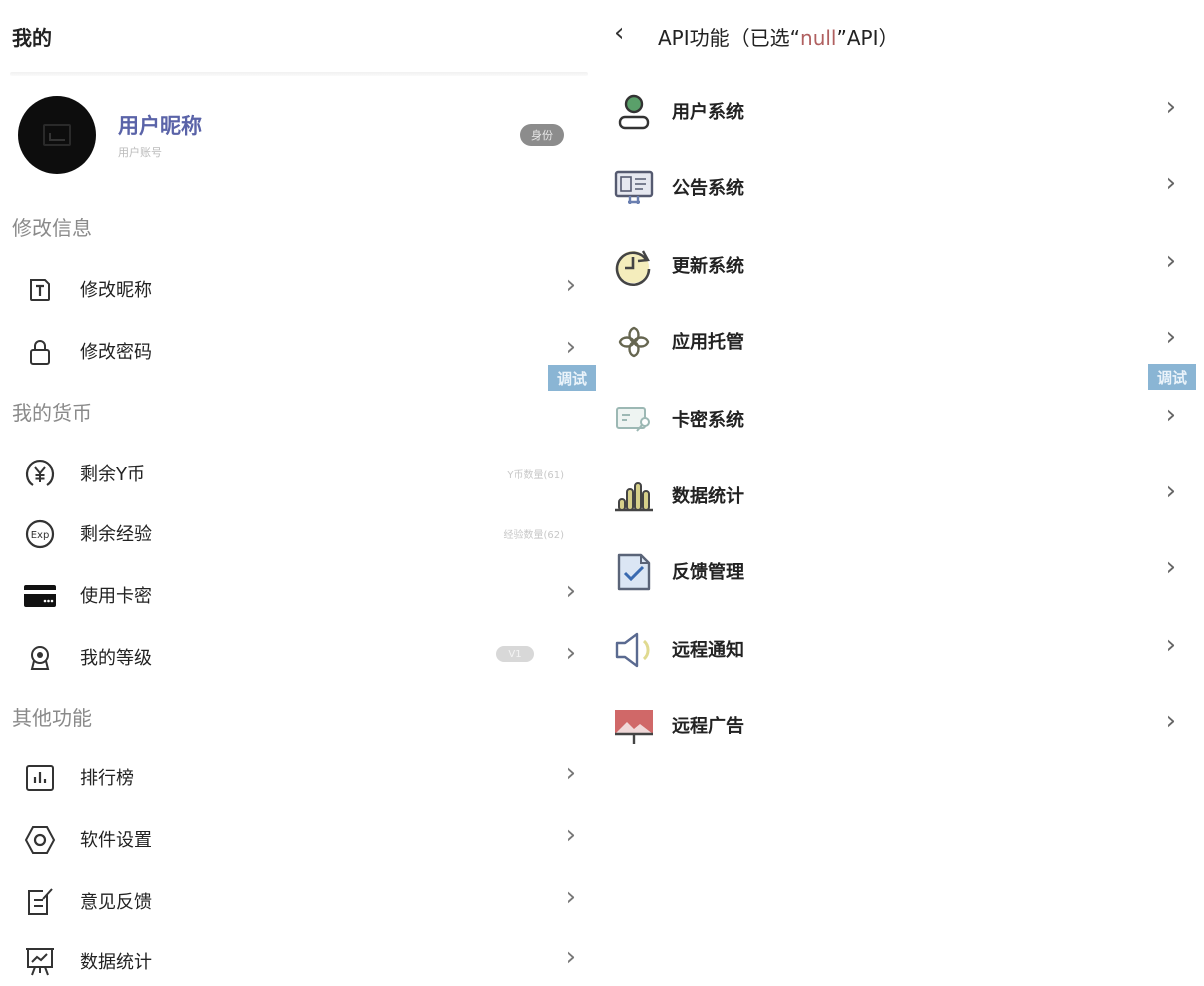 The image size is (1204, 986). I want to click on api-item-label: 数据统计, so click(708, 496).